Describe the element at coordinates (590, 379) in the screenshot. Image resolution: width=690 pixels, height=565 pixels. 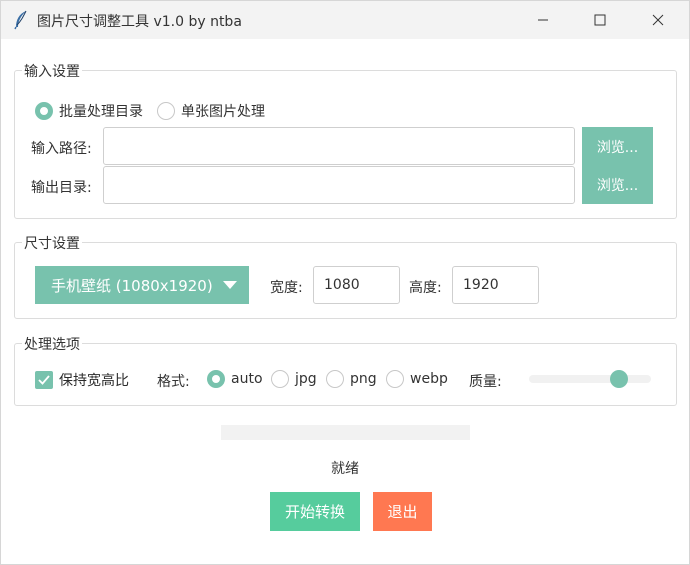
I see `quality-slider` at that location.